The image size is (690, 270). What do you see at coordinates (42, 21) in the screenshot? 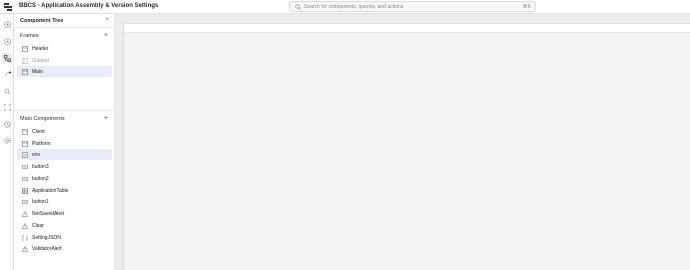
I see `panel-title: Component Tree` at bounding box center [42, 21].